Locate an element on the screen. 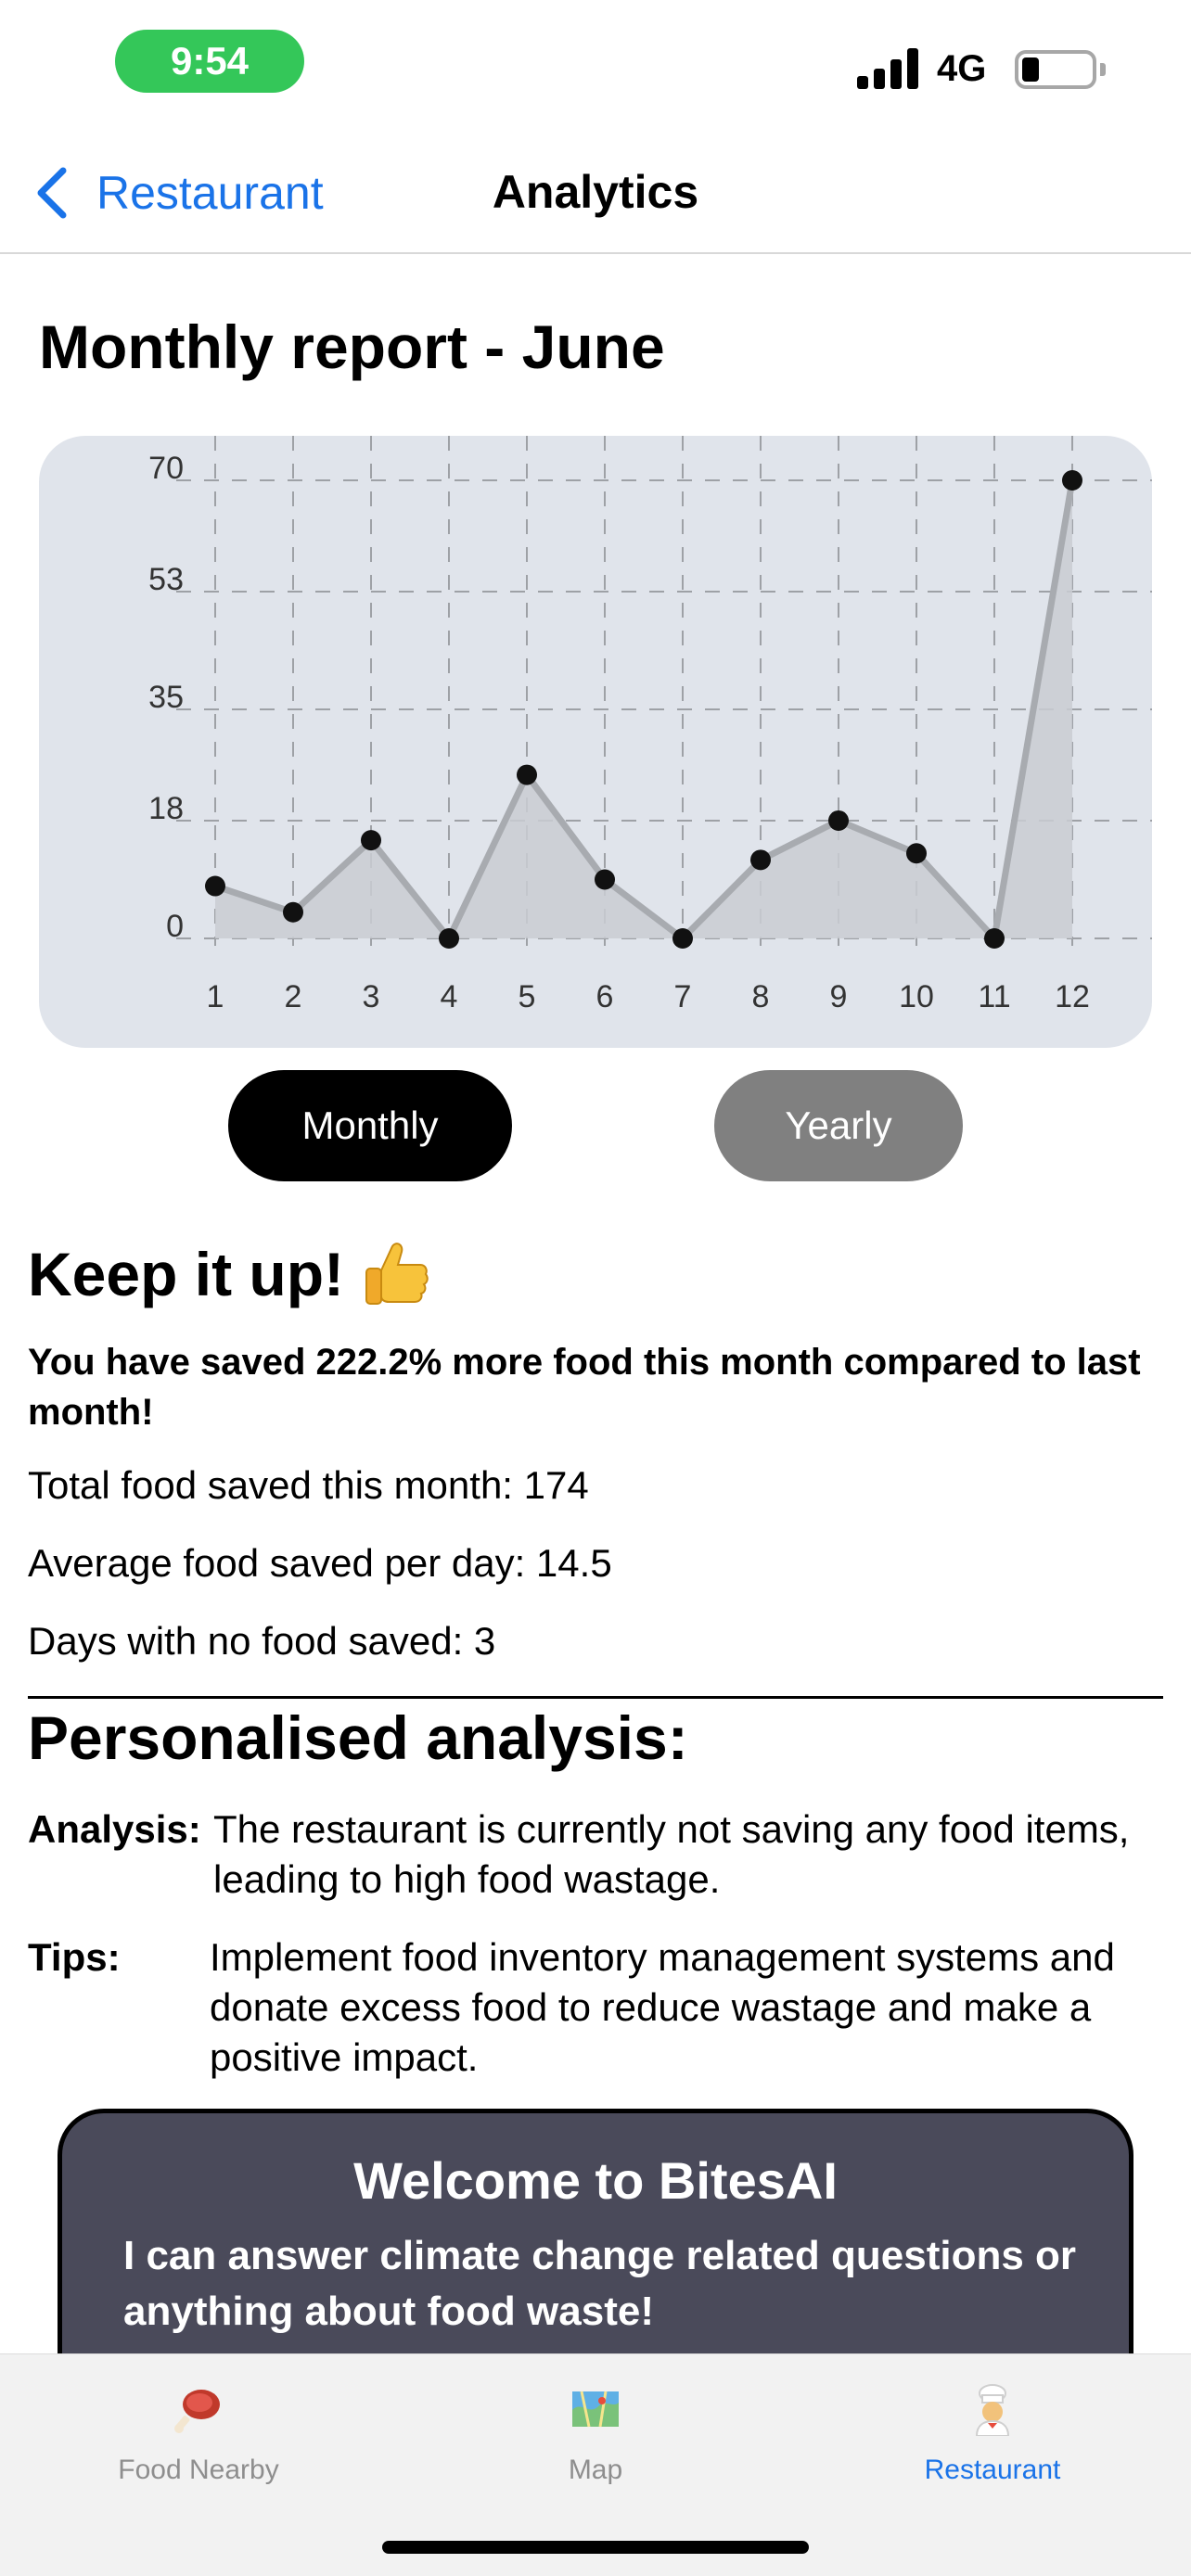 Image resolution: width=1191 pixels, height=2576 pixels. y-tick-label: 0 is located at coordinates (175, 927).